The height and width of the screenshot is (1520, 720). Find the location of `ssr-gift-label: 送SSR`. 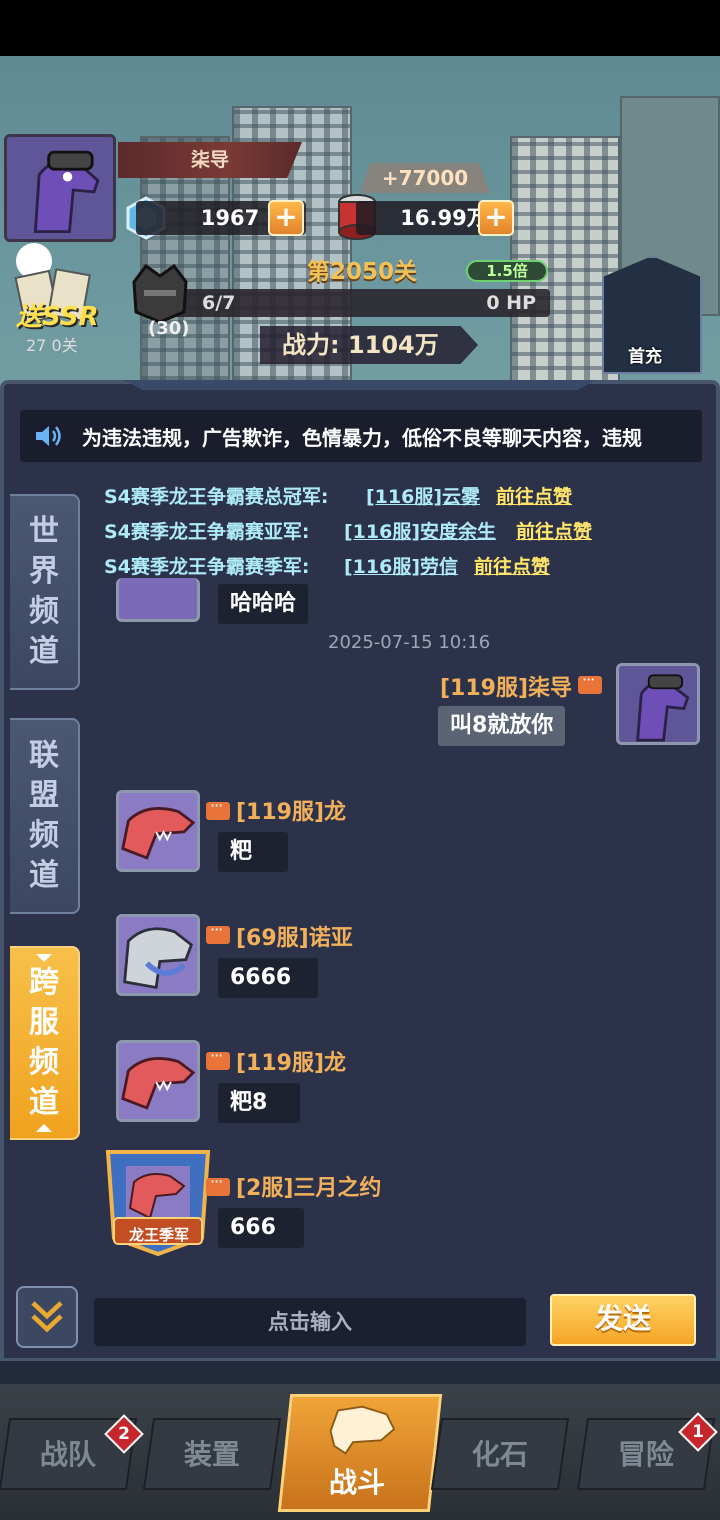

ssr-gift-label: 送SSR is located at coordinates (57, 314).